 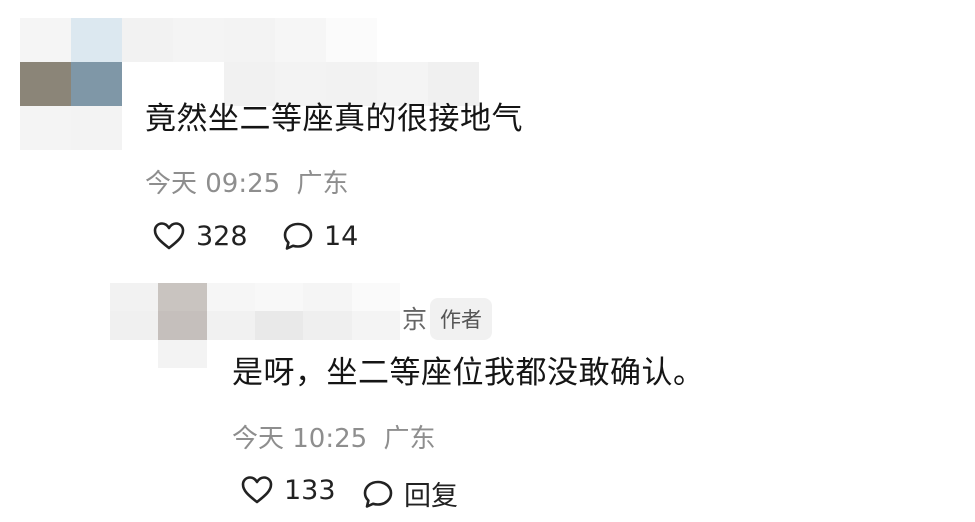 I want to click on reply-count: 14, so click(x=341, y=236).